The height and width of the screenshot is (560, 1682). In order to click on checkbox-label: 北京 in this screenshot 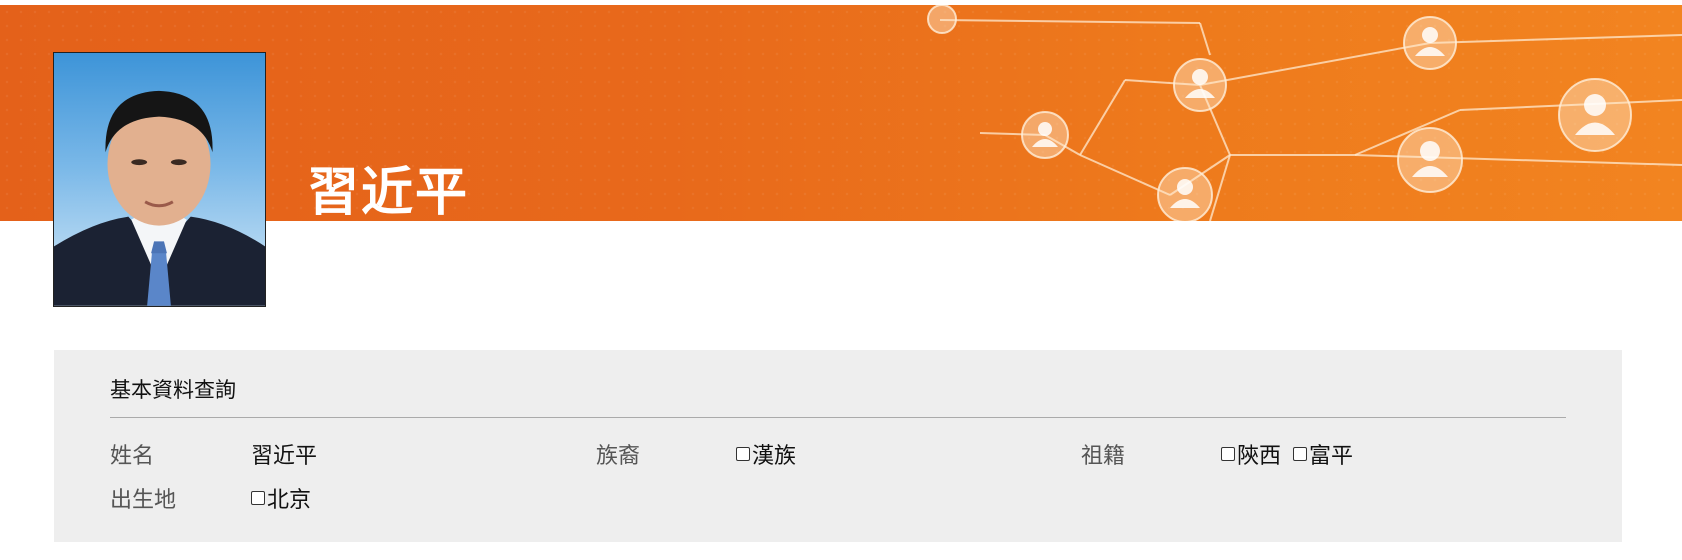, I will do `click(289, 500)`.